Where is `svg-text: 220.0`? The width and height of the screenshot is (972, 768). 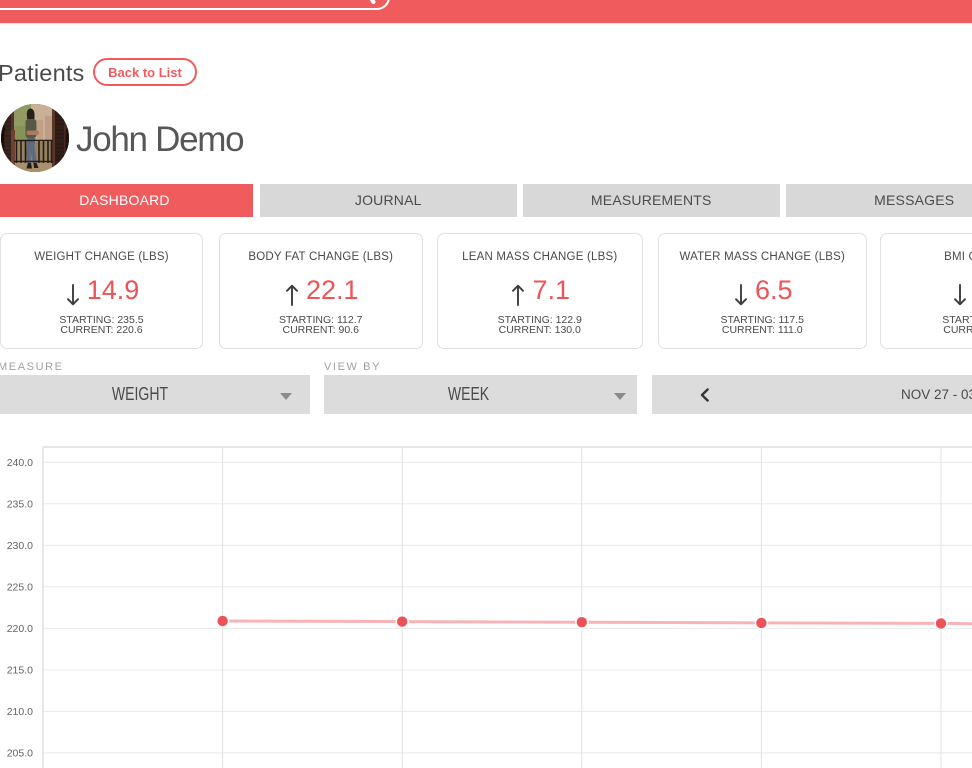 svg-text: 220.0 is located at coordinates (20, 629).